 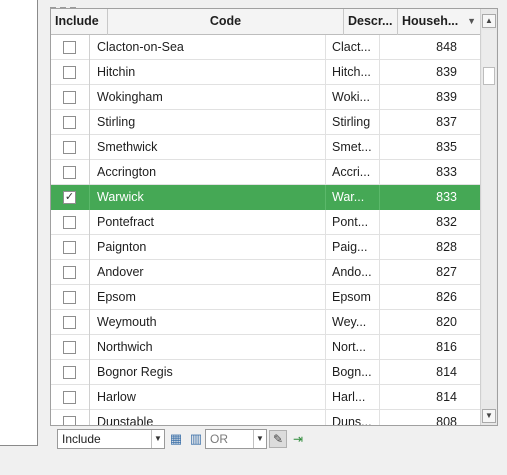 I want to click on chevron-down-icon: ▼, so click(x=157, y=439).